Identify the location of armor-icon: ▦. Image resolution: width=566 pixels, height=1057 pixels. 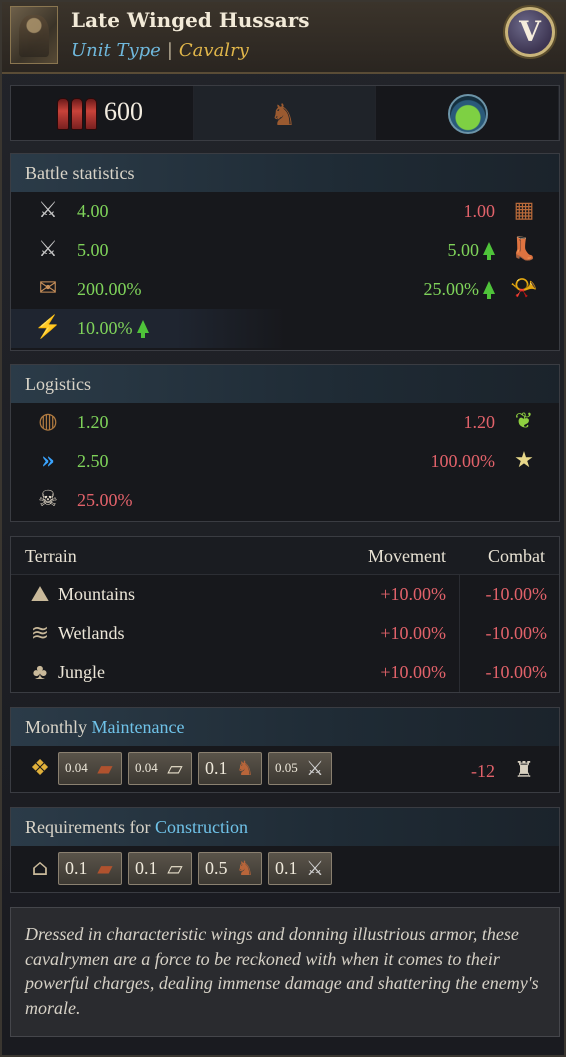
(524, 210).